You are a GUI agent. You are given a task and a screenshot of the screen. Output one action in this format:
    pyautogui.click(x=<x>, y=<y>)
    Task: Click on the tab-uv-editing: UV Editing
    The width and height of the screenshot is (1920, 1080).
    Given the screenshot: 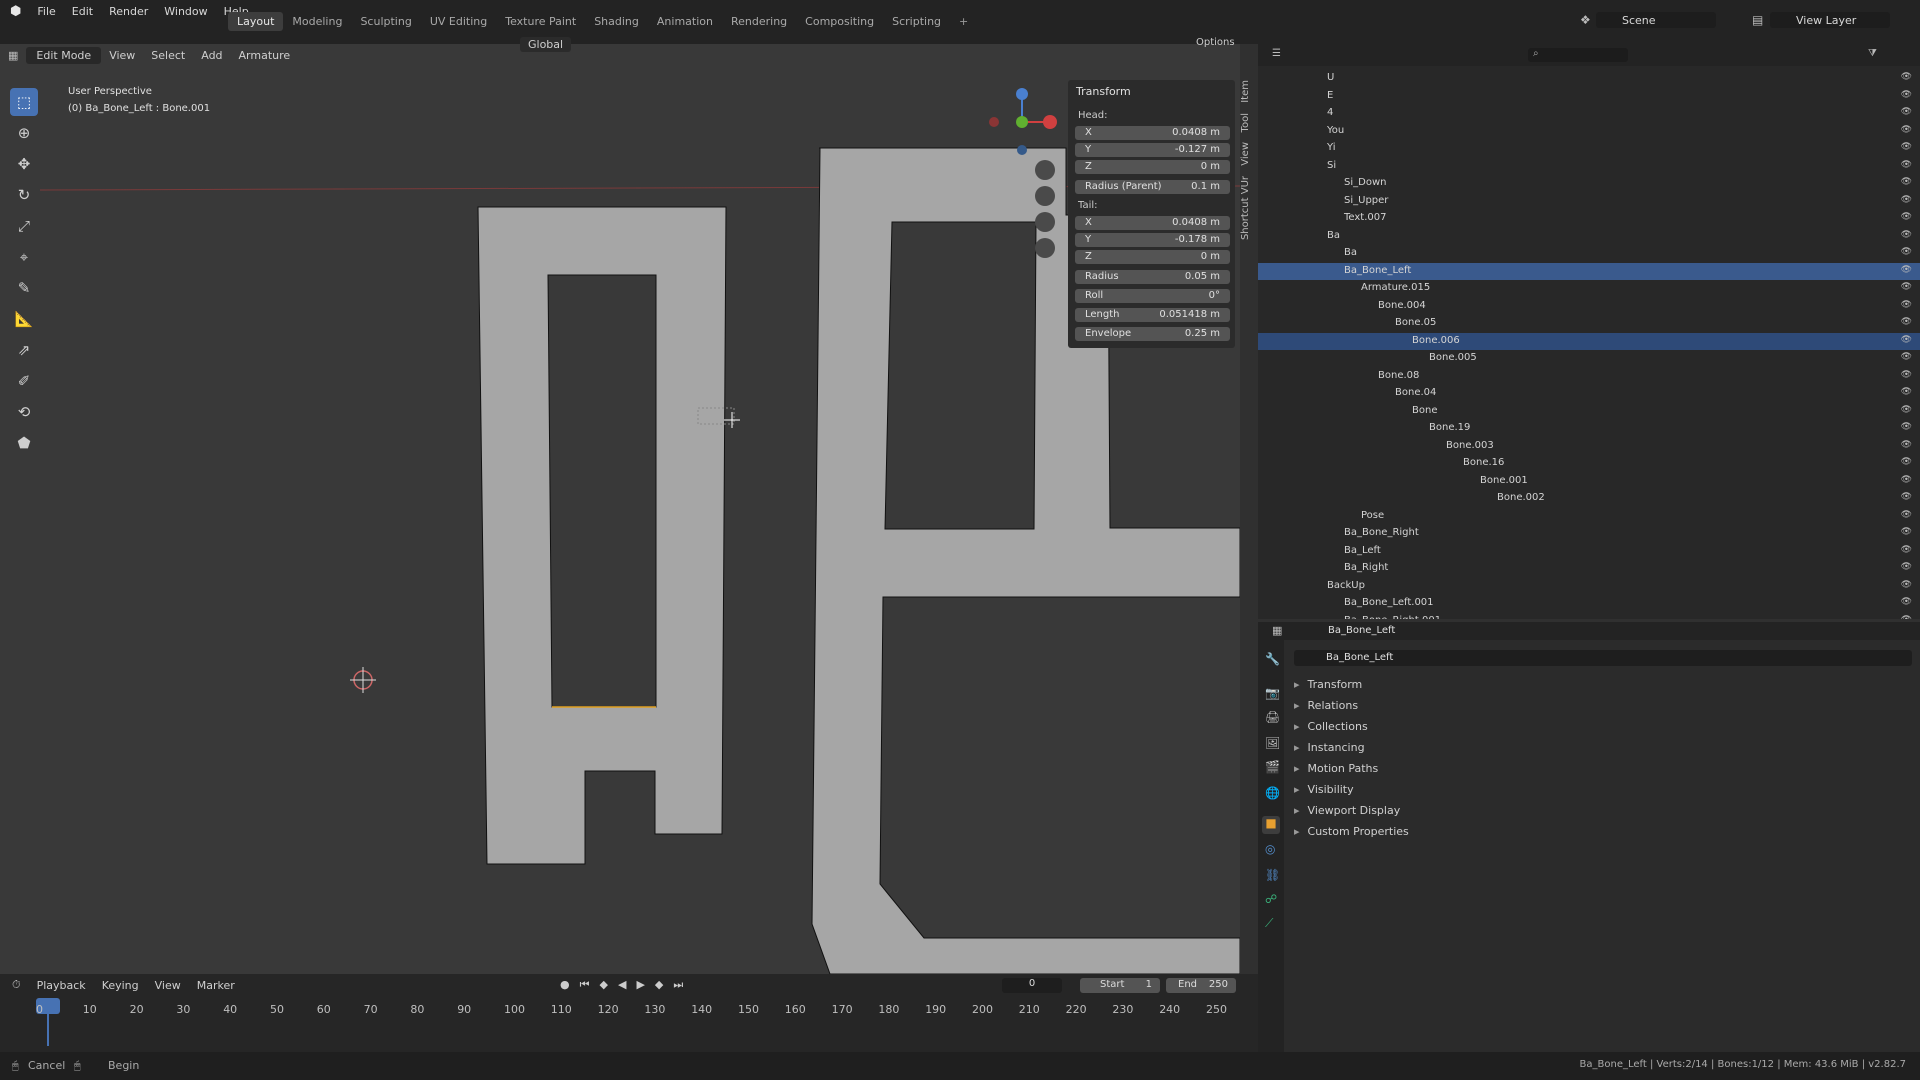 What is the action you would take?
    pyautogui.click(x=458, y=21)
    